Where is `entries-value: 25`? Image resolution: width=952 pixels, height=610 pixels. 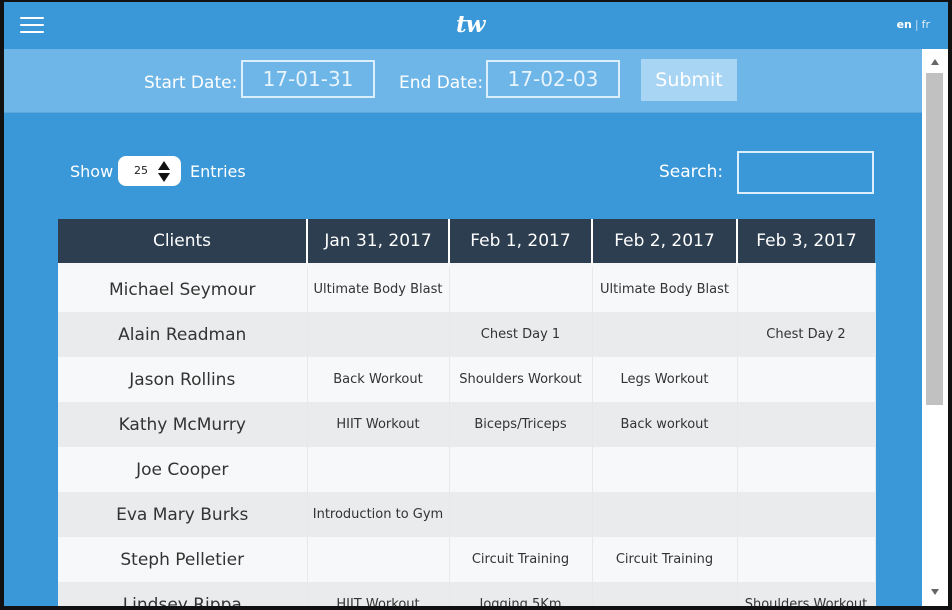
entries-value: 25 is located at coordinates (141, 170).